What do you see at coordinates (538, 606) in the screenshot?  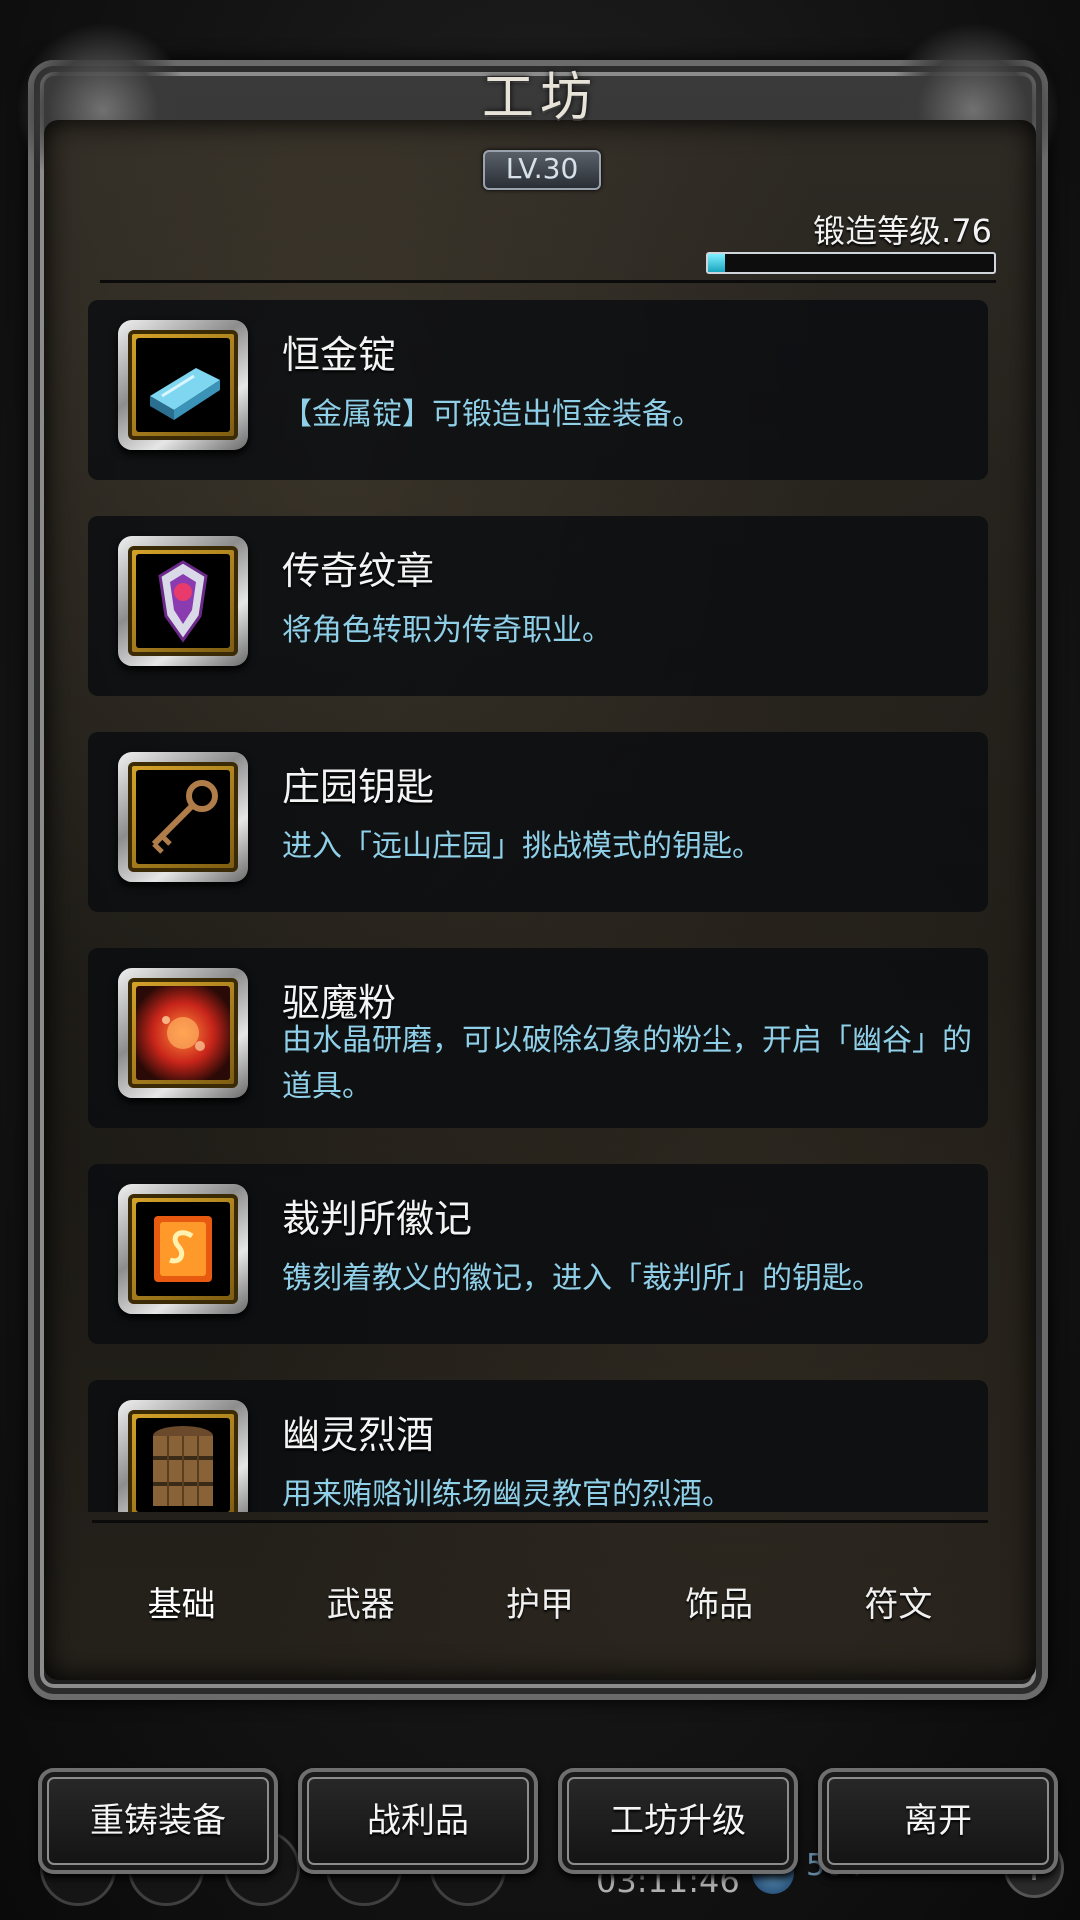 I see `list-item: 传奇纹章 将角色转职为传奇职业。` at bounding box center [538, 606].